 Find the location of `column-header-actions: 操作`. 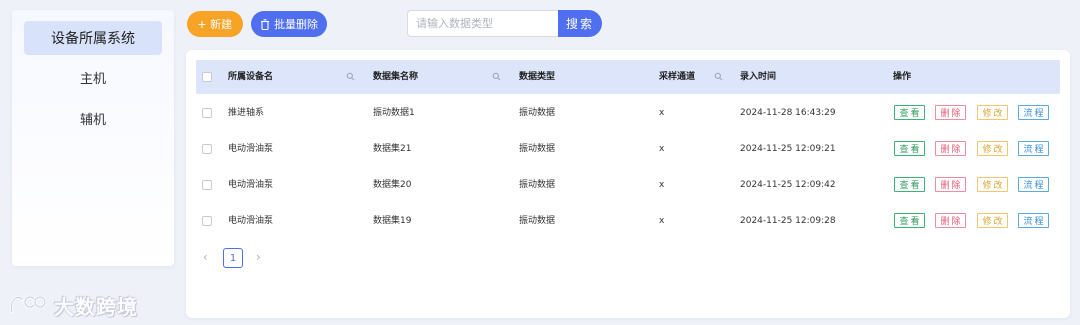

column-header-actions: 操作 is located at coordinates (902, 77).